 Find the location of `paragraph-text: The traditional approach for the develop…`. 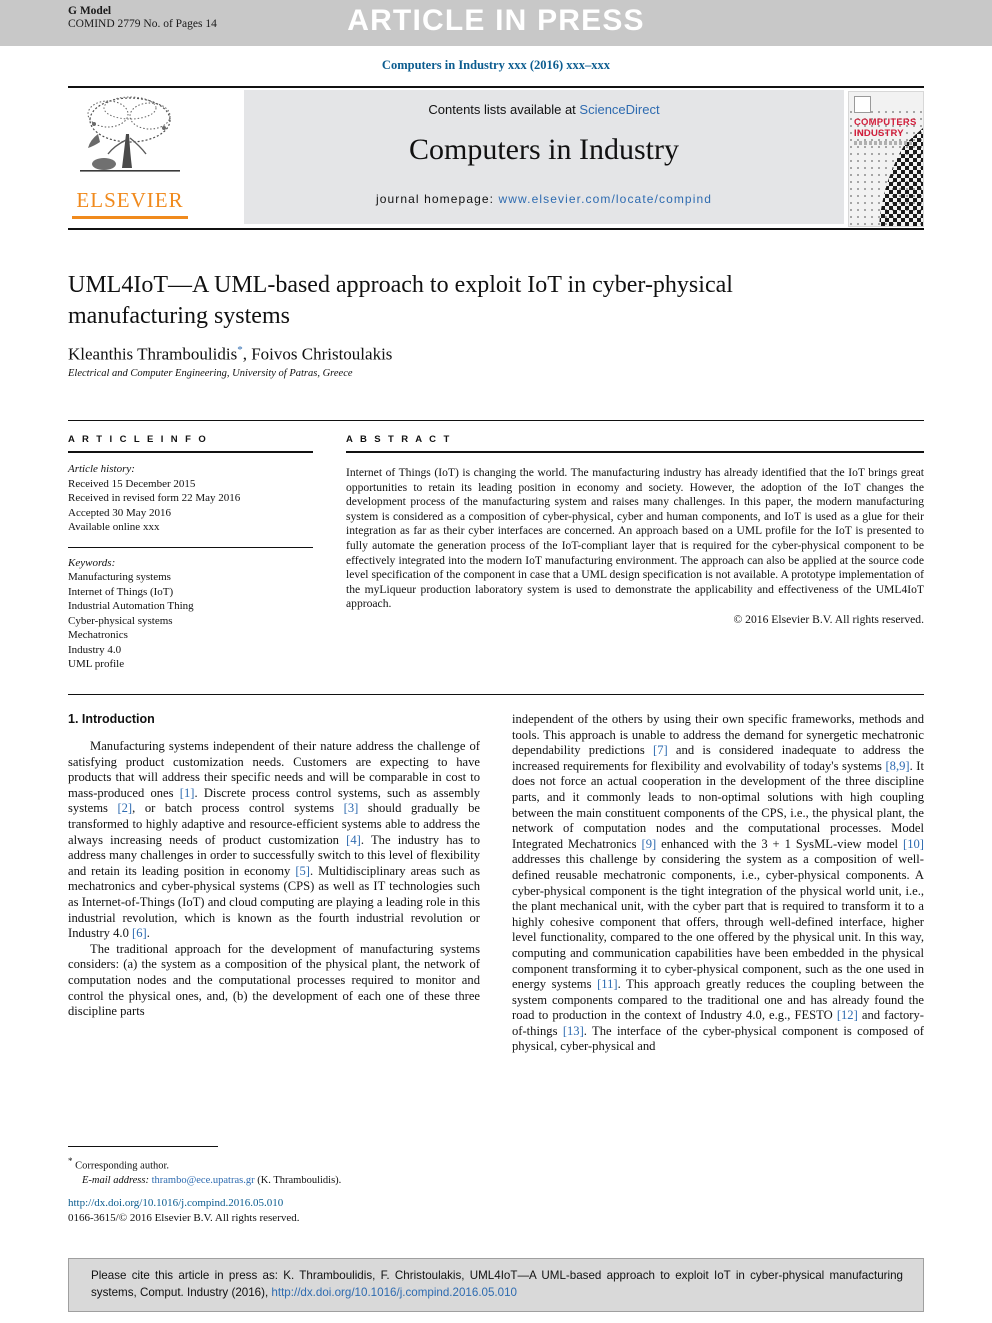

paragraph-text: The traditional approach for the develop… is located at coordinates (274, 980).